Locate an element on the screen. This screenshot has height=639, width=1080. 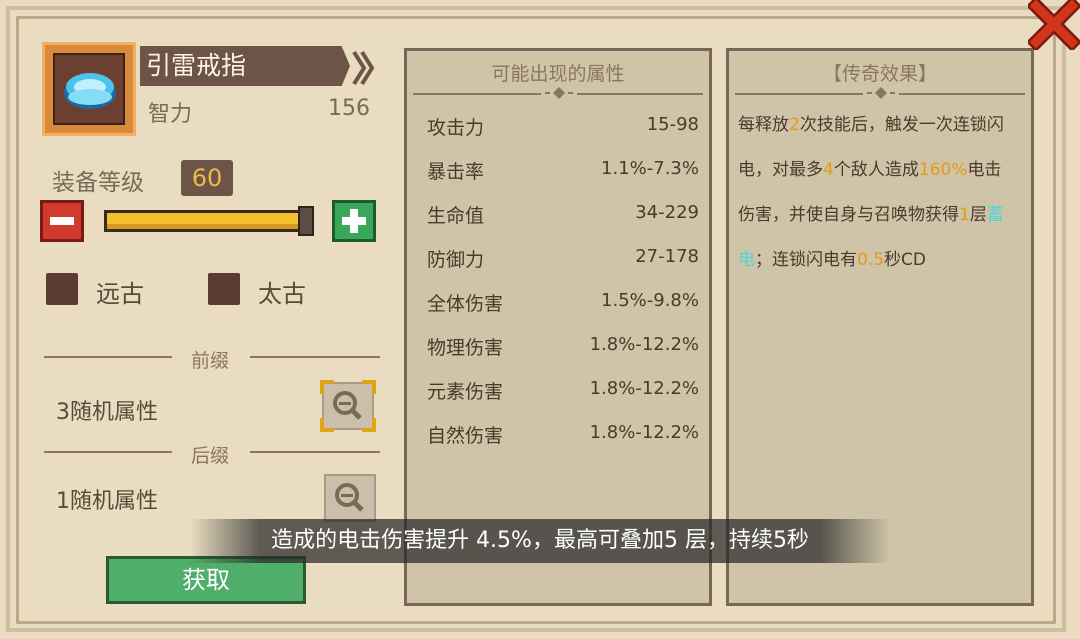
close-icon is located at coordinates (1054, 25).